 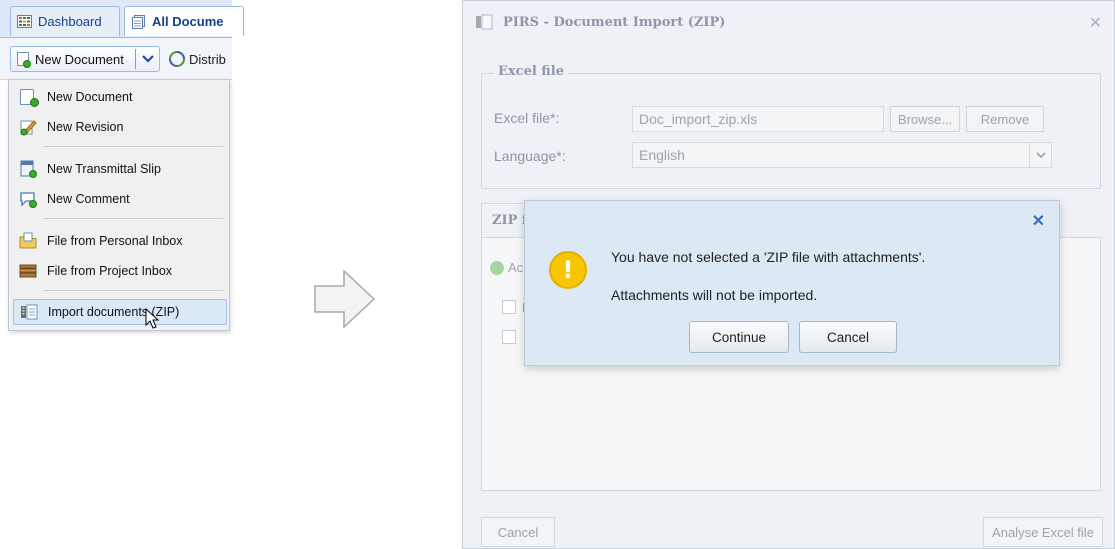 I want to click on language-select: English, so click(x=842, y=155).